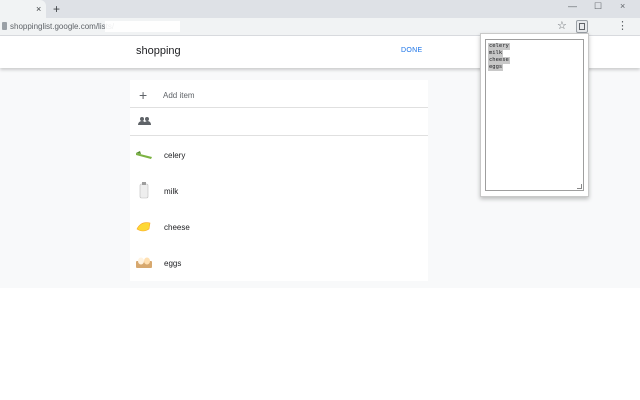 The height and width of the screenshot is (400, 640). Describe the element at coordinates (23, 9) in the screenshot. I see `browser-tab: ×` at that location.